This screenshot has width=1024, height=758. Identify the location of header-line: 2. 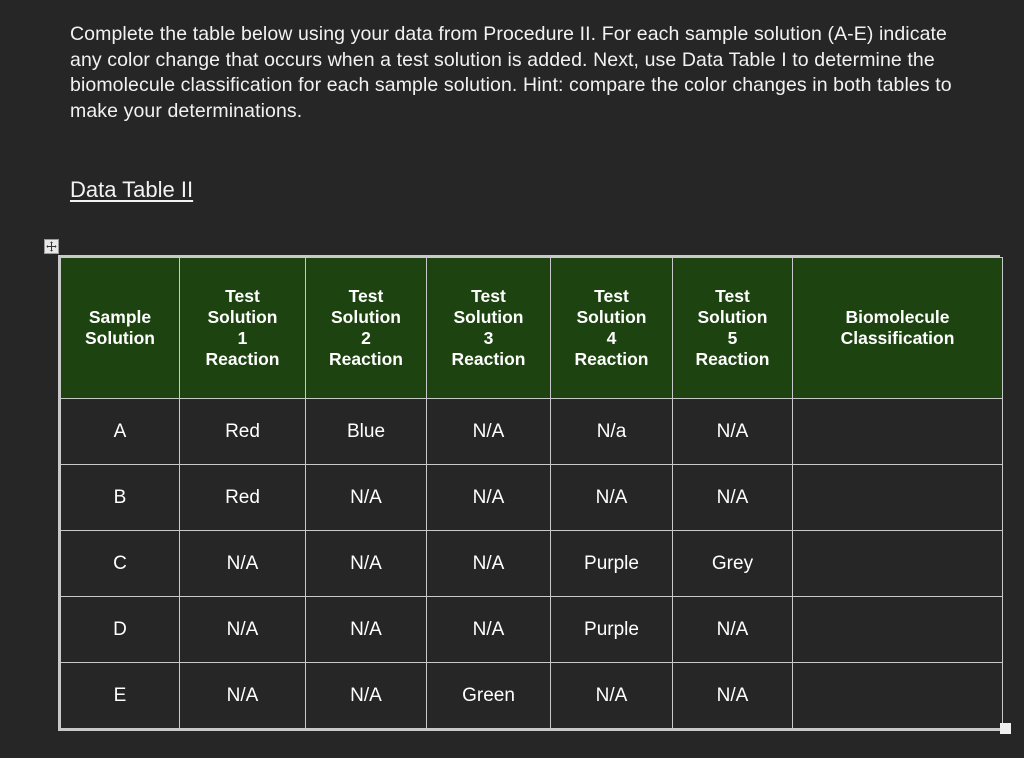
(366, 338).